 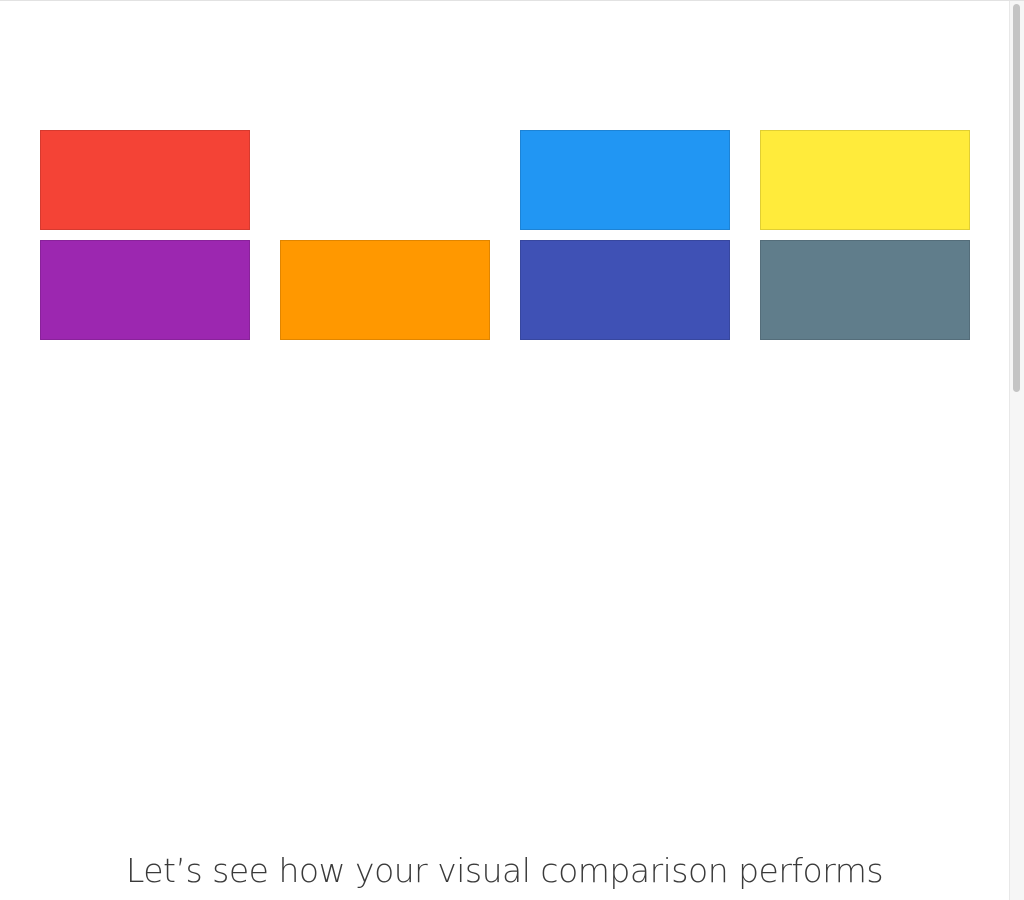 I want to click on yellow-swatch, so click(x=865, y=180).